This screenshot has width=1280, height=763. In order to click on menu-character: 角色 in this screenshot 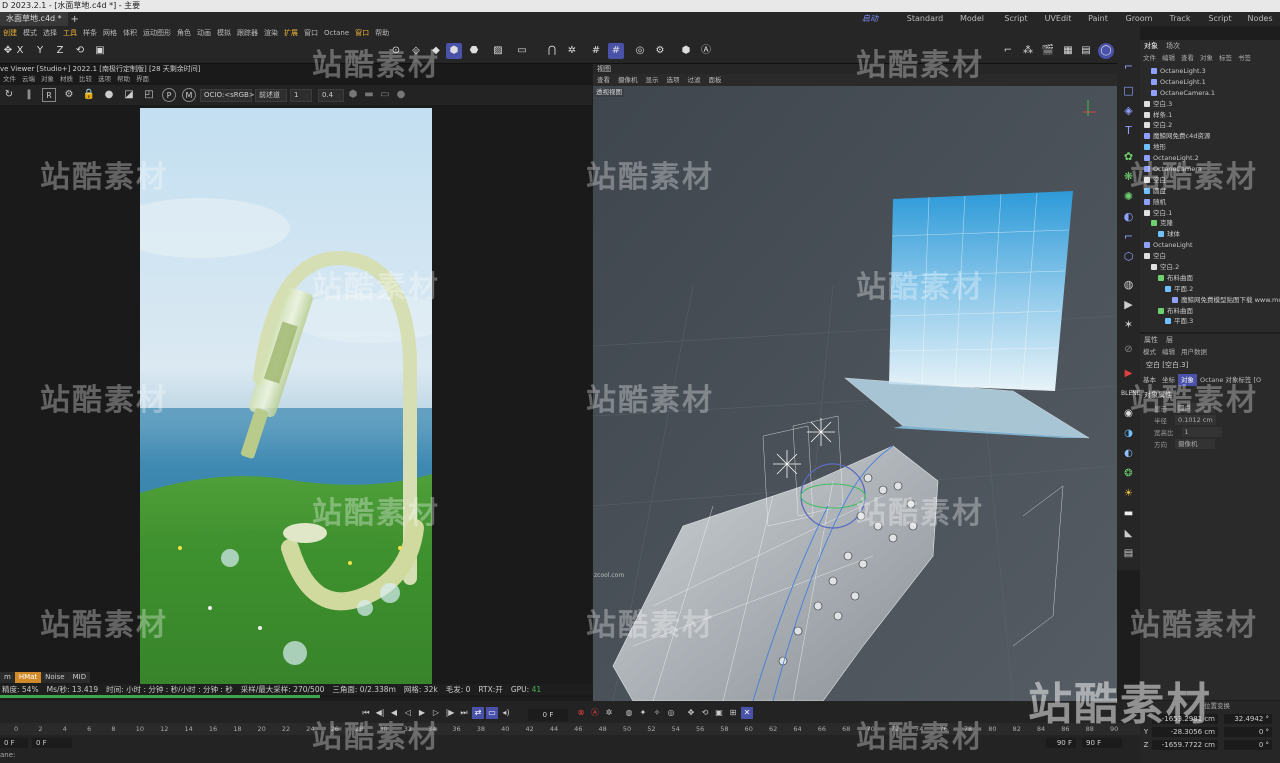, I will do `click(184, 33)`.